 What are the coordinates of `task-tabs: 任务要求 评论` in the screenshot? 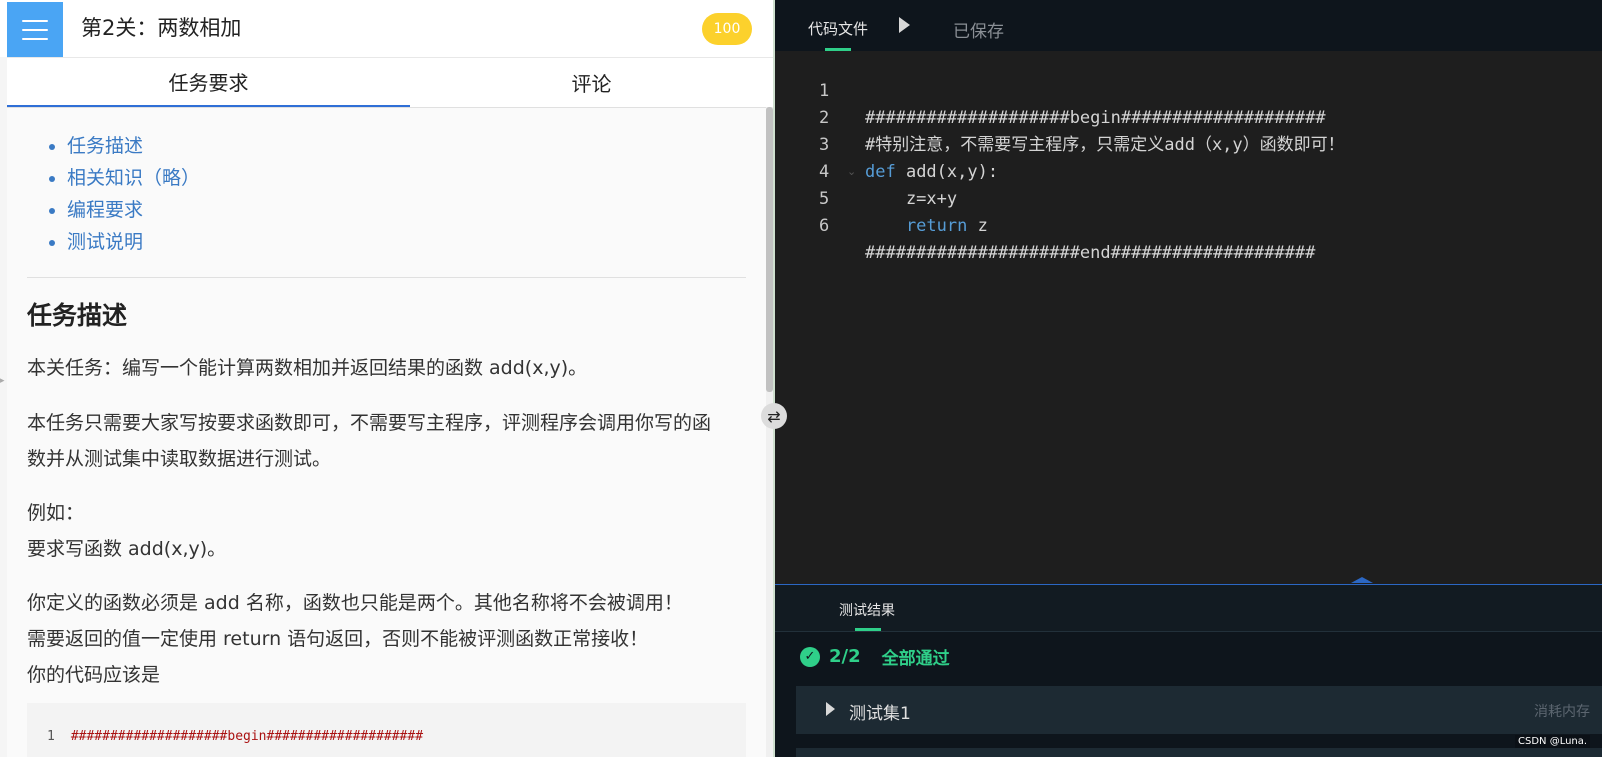 It's located at (390, 83).